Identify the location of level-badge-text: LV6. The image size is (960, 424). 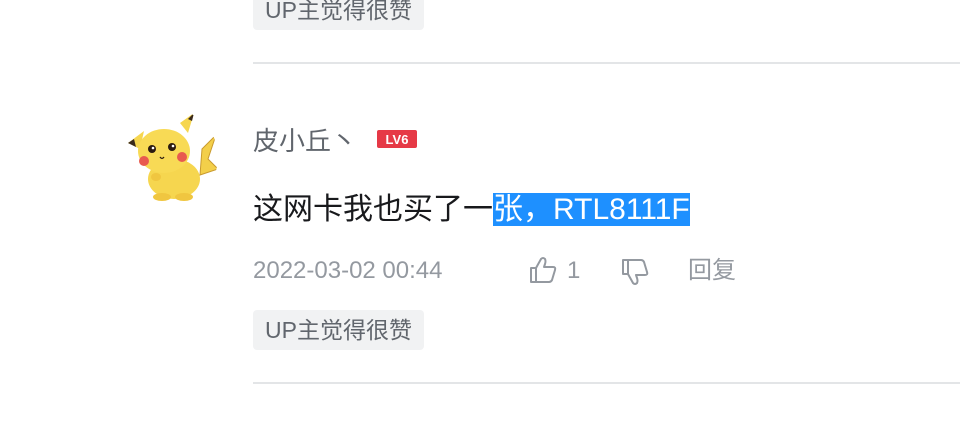
(397, 139).